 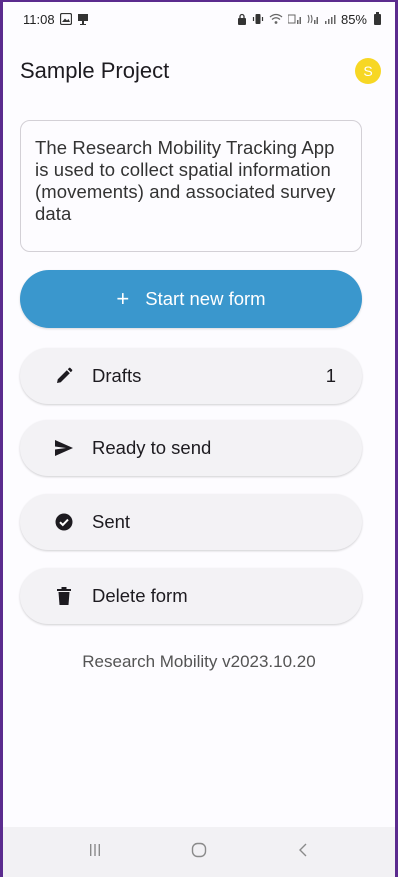 I want to click on call-signal-icon, so click(x=330, y=19).